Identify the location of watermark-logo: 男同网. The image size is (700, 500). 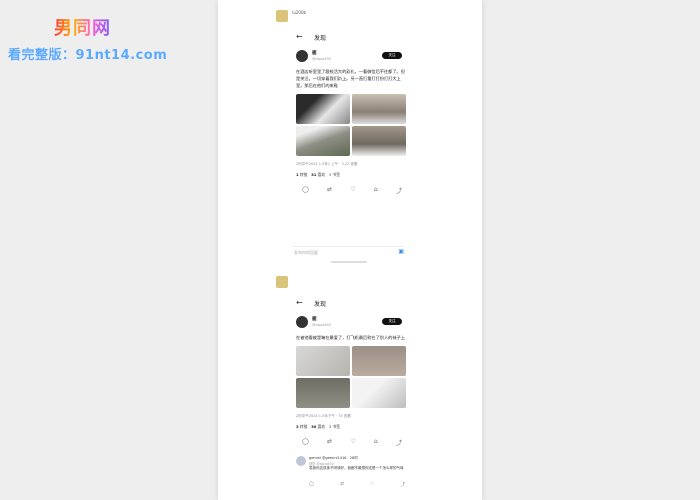
(82, 27).